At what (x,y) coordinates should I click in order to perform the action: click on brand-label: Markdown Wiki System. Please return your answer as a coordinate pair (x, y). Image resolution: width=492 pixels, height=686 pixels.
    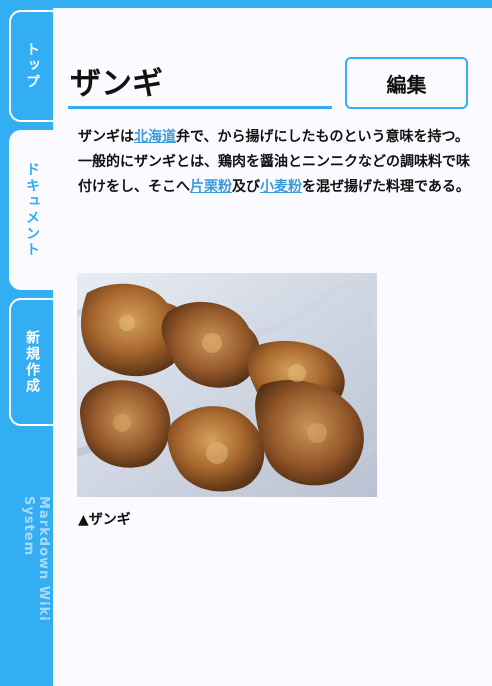
    Looking at the image, I should click on (36, 559).